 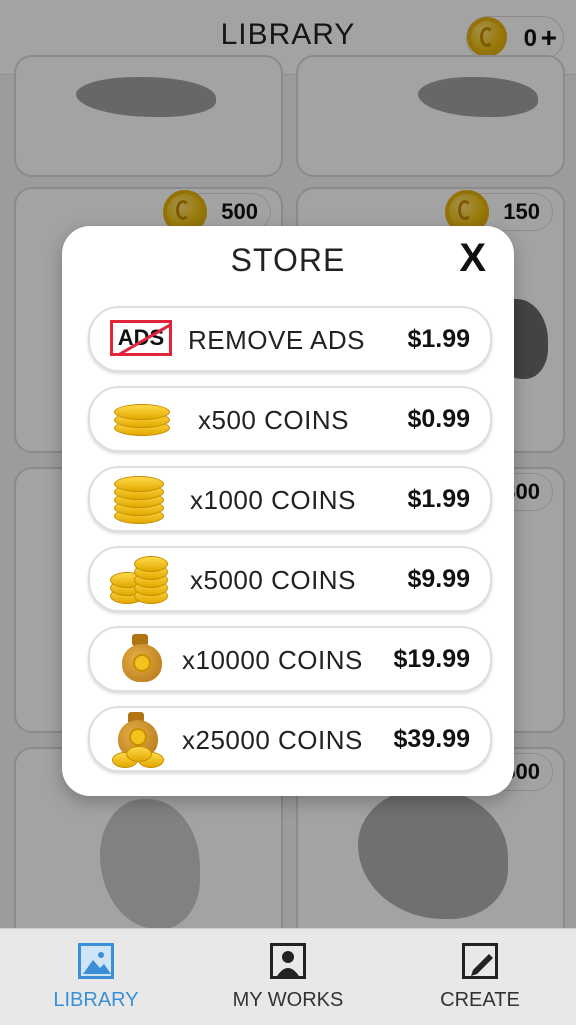 What do you see at coordinates (288, 961) in the screenshot?
I see `user-portrait-icon` at bounding box center [288, 961].